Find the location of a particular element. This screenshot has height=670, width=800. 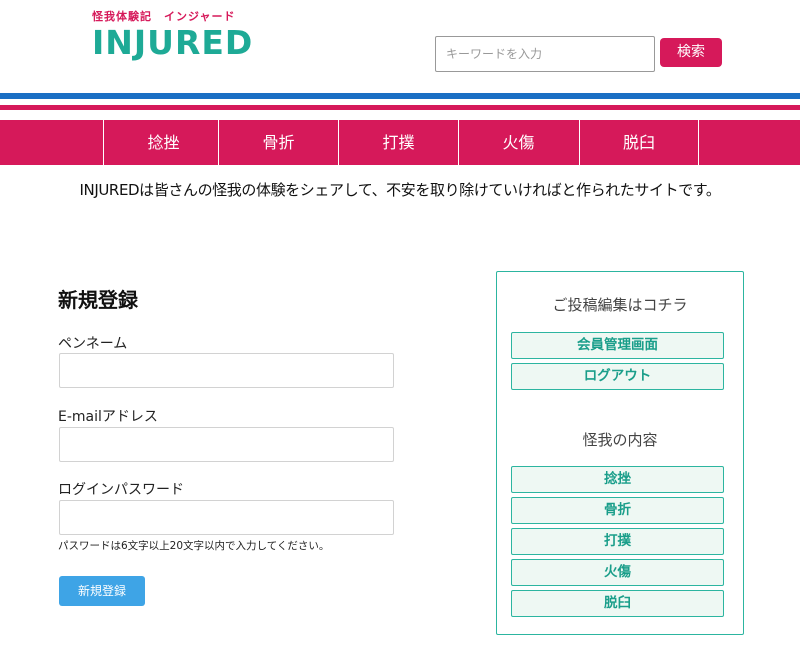

pen-name-label: ペンネーム is located at coordinates (93, 344).